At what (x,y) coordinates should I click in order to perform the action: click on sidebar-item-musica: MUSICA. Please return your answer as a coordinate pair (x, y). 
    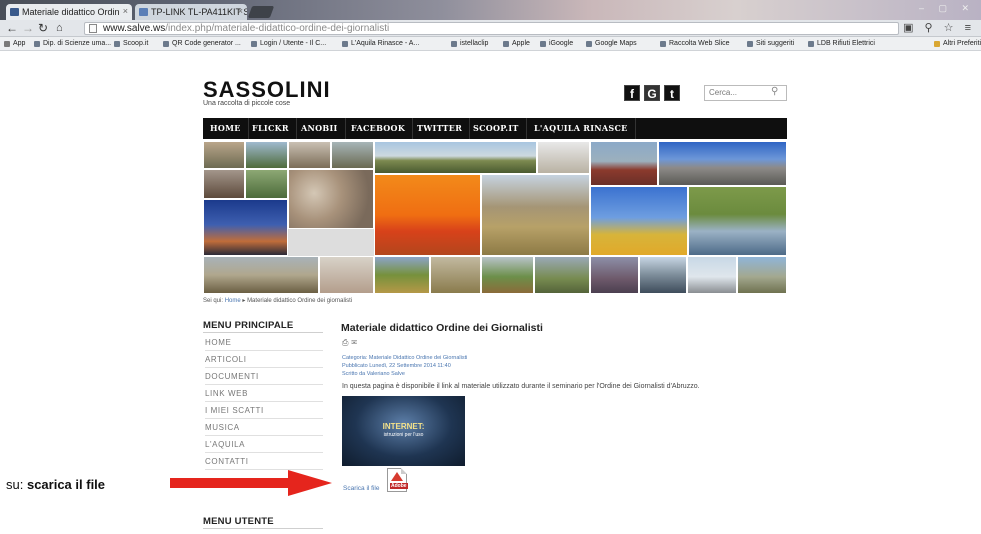
    Looking at the image, I should click on (264, 428).